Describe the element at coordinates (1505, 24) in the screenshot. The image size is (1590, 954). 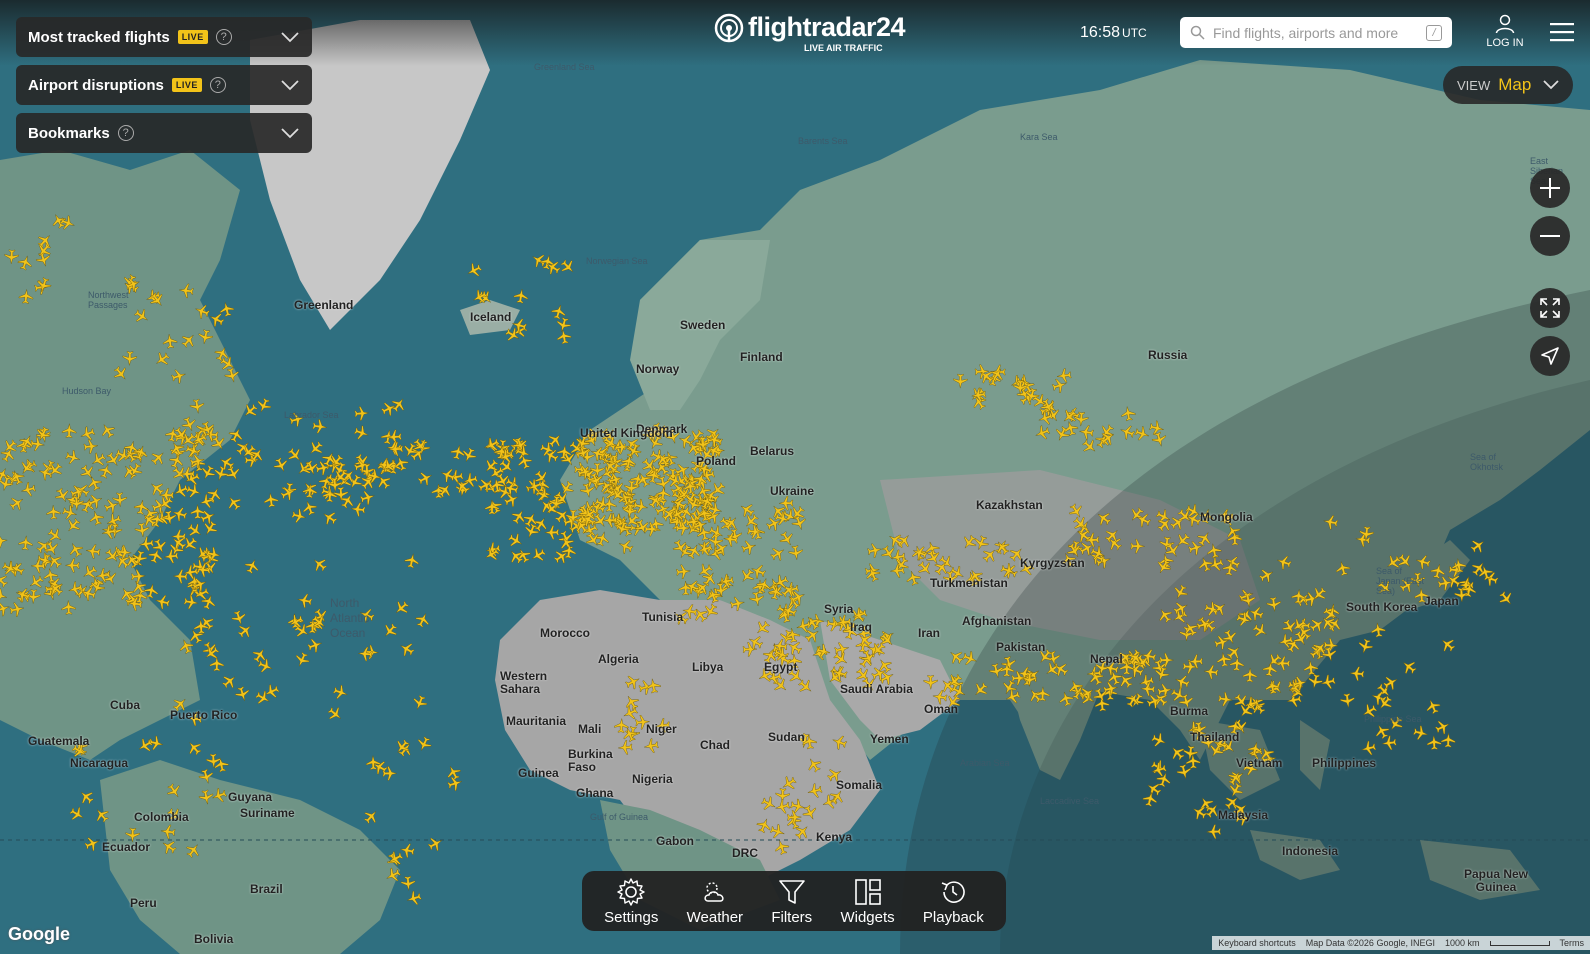
I see `user-icon` at that location.